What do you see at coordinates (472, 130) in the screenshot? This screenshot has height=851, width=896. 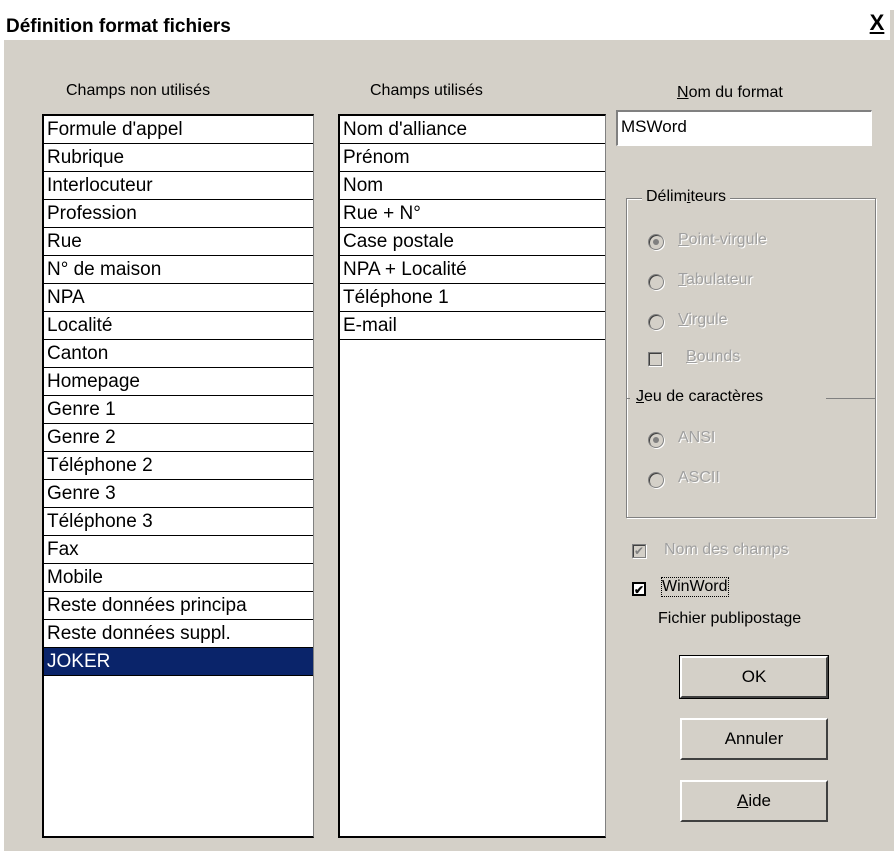 I see `list-item: Nom d'alliance` at bounding box center [472, 130].